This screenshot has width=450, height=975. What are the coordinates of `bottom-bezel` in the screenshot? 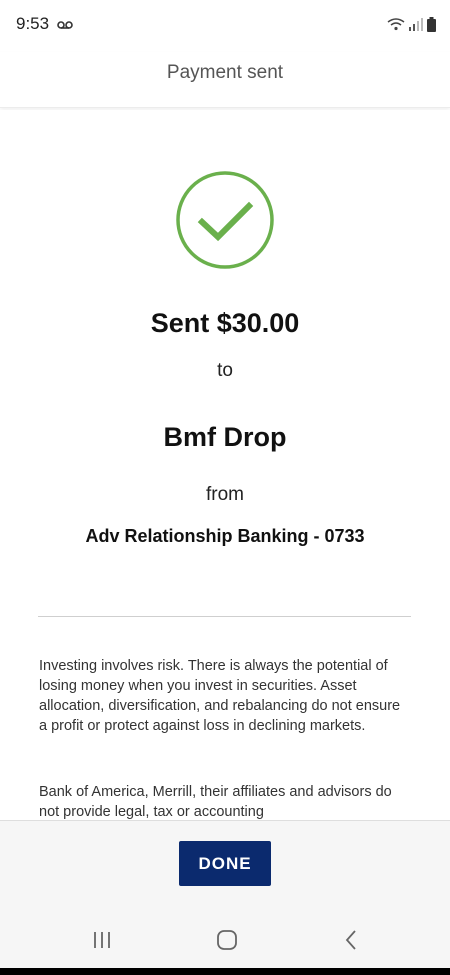 It's located at (225, 971).